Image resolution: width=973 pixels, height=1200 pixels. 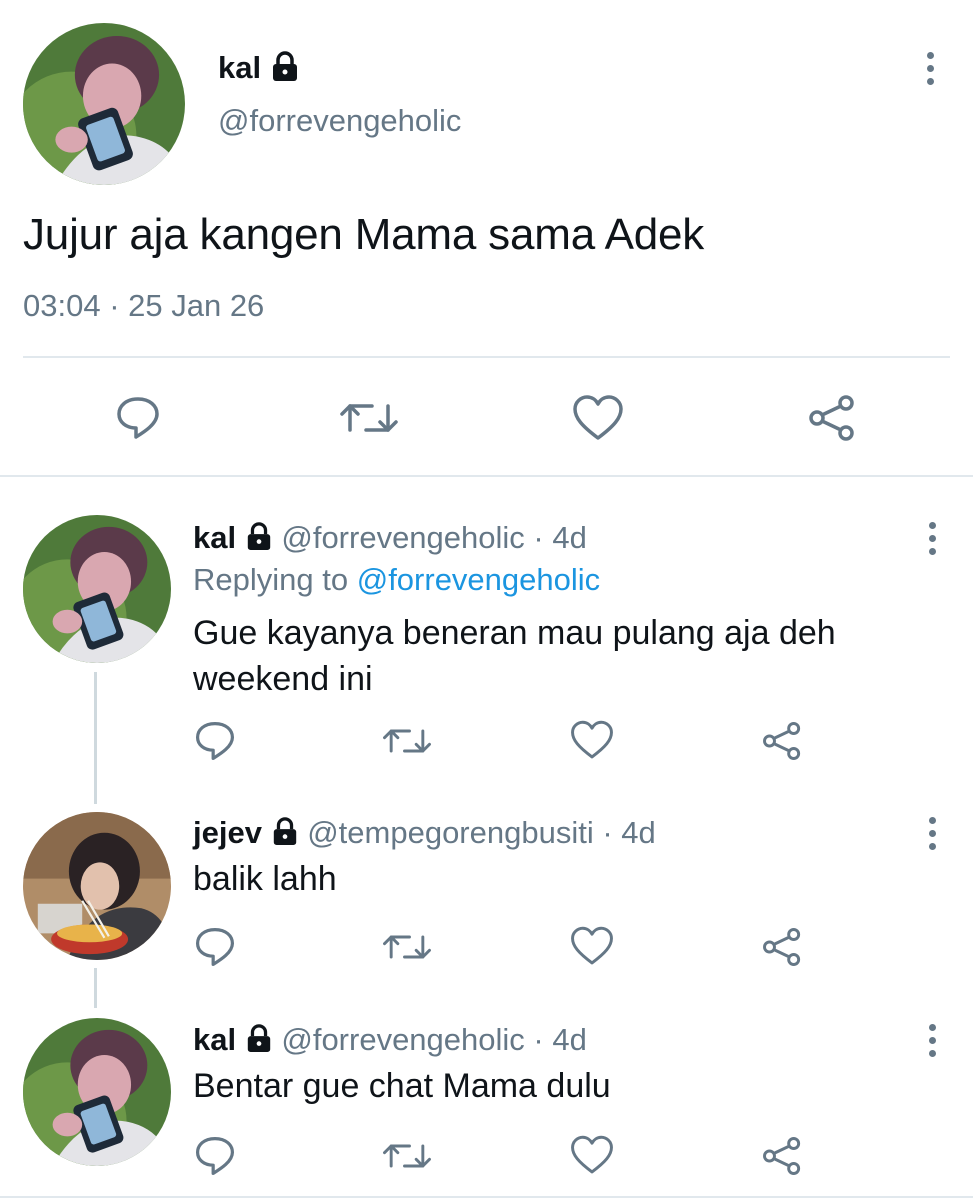 I want to click on replying-to-link: @forrevengeholic, so click(x=478, y=579).